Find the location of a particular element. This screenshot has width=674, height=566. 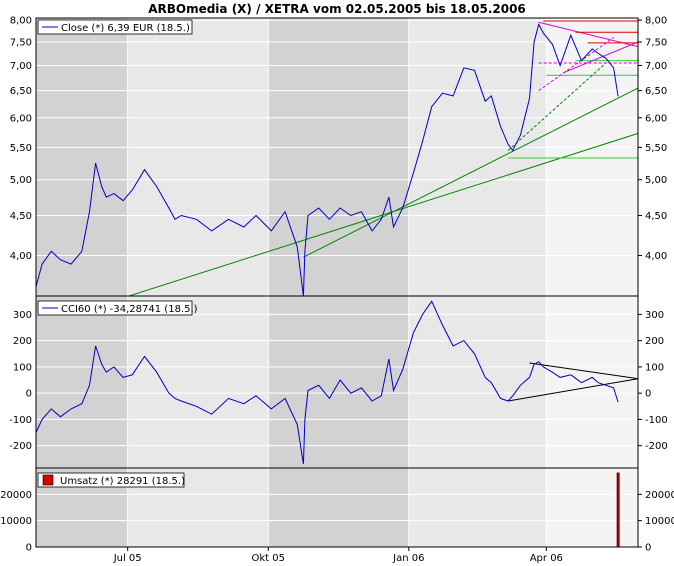

price-y-ticks-right: 4,00 4,50 5,00 5,50 6,00 6,50 7,00 7,50 8,00 is located at coordinates (652, 139).